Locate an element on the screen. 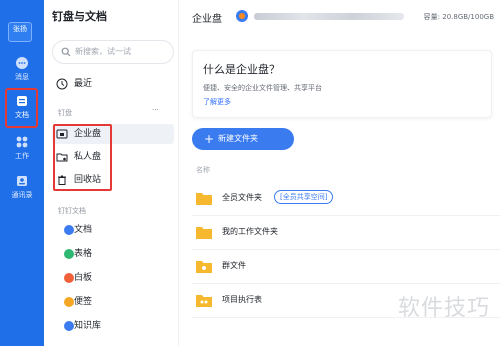 The image size is (500, 346). nav-notes: 便签 is located at coordinates (113, 302).